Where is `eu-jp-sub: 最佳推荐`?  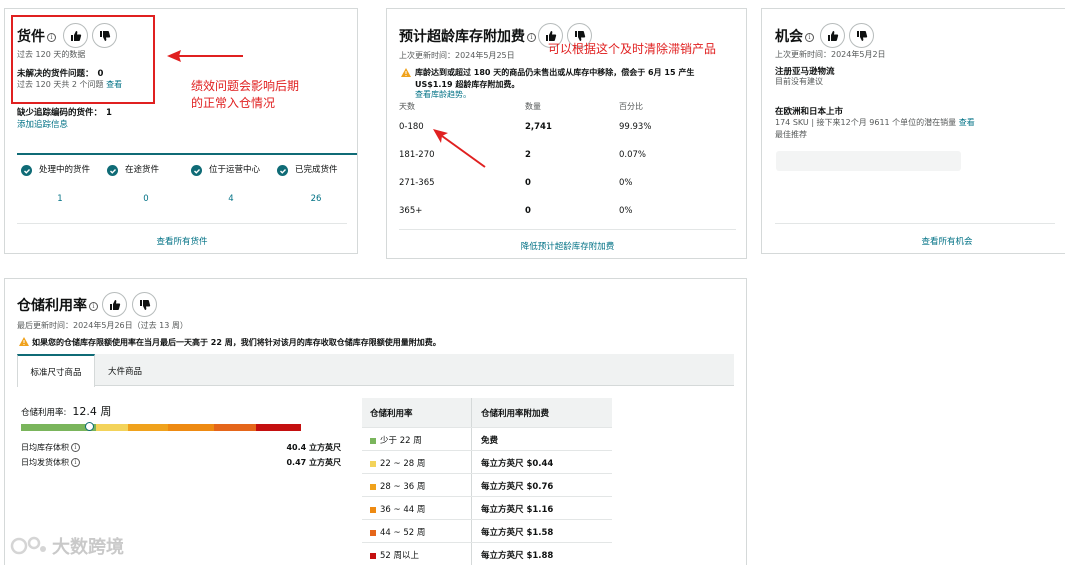 eu-jp-sub: 最佳推荐 is located at coordinates (791, 134).